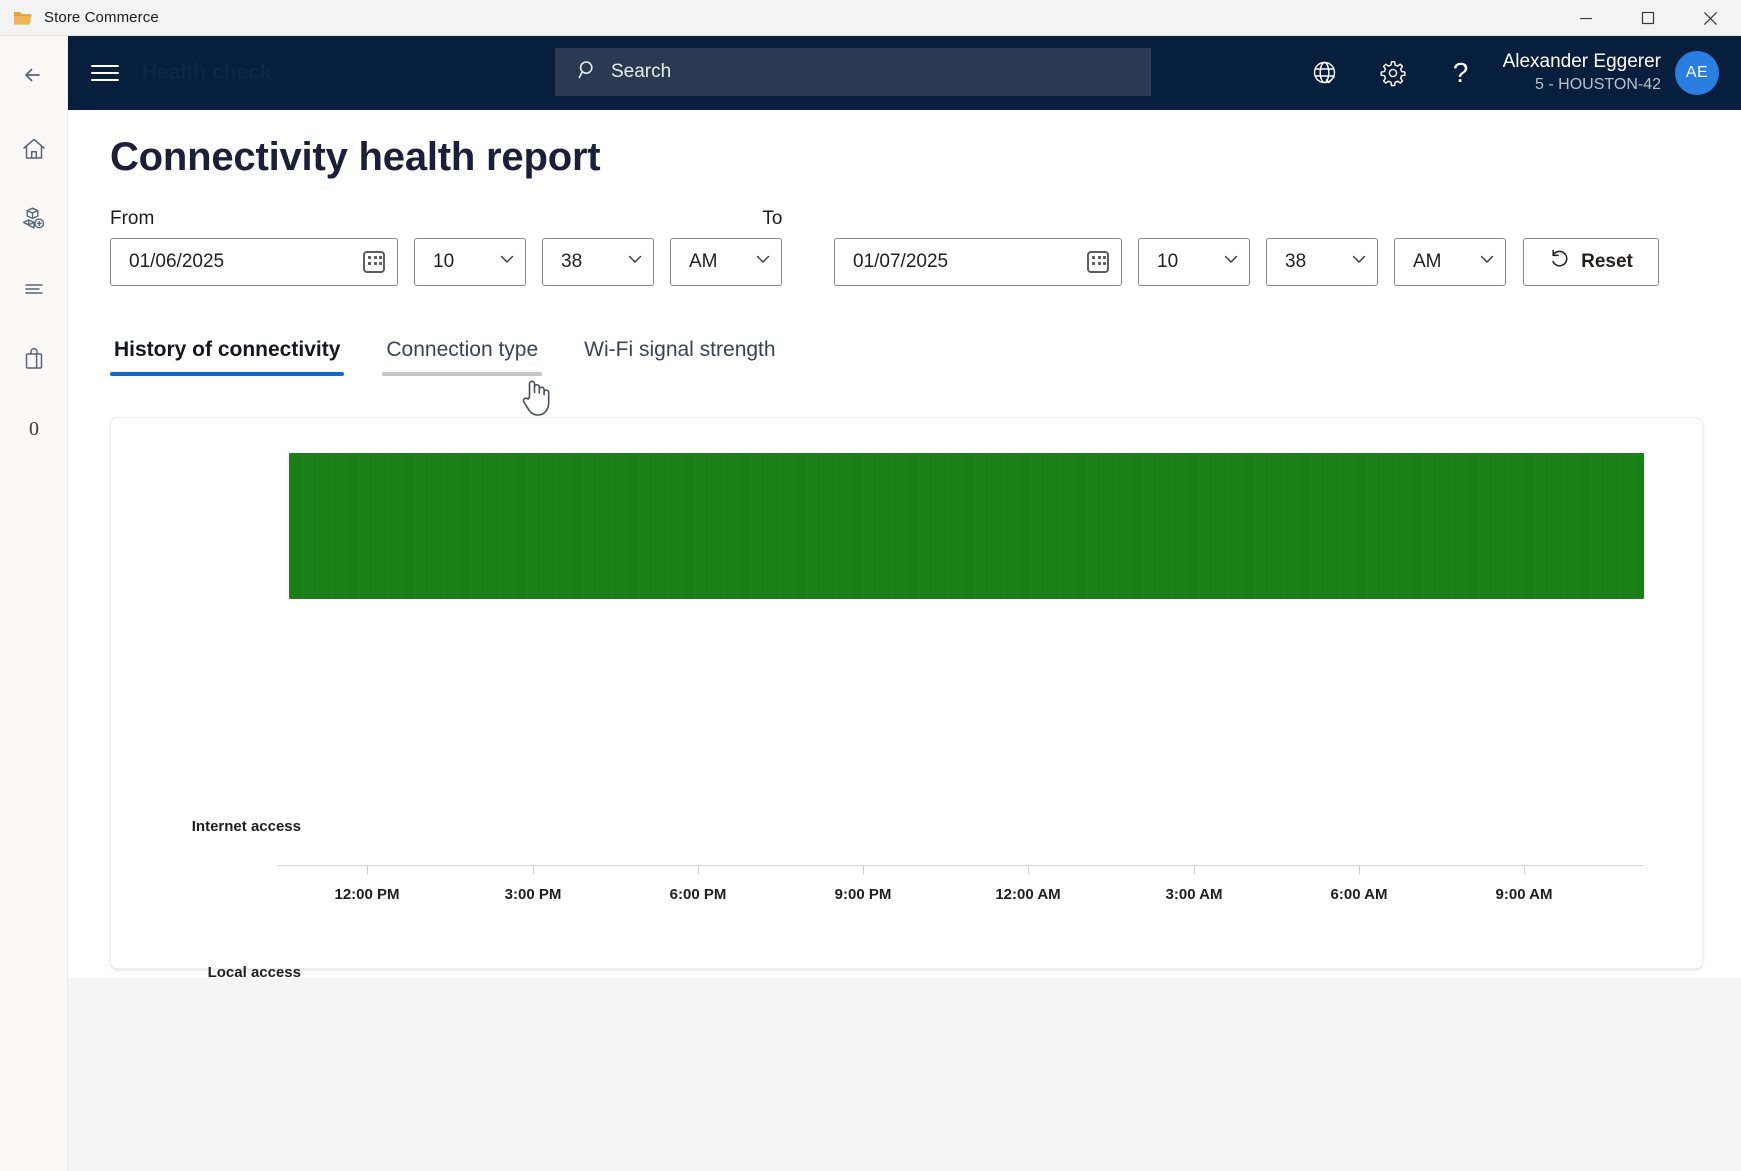  I want to click on reset-label: Reset, so click(1607, 261).